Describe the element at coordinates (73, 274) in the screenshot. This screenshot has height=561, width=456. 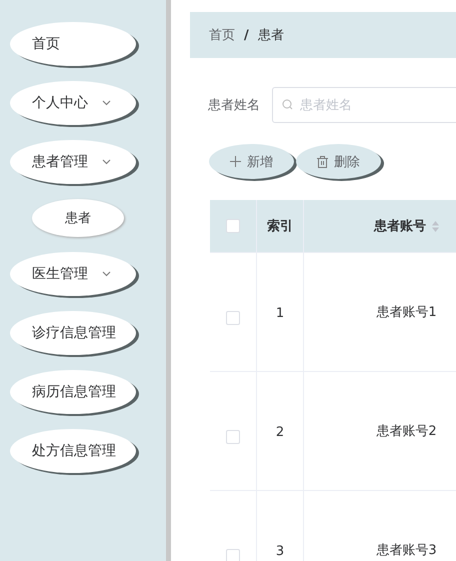
I see `menu-item: 医生管理` at that location.